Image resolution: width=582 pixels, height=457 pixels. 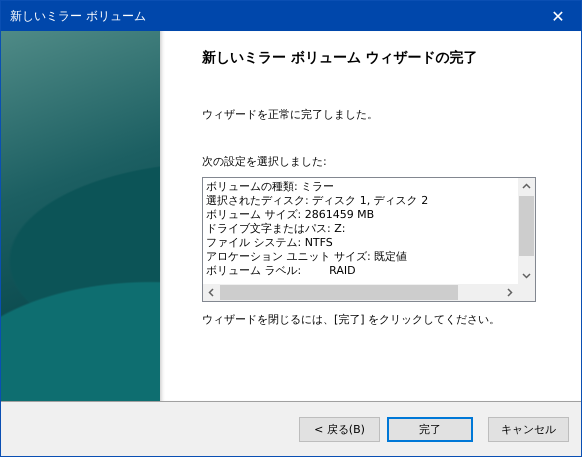 What do you see at coordinates (290, 114) in the screenshot?
I see `status-message: ウィザードを正常に完了しました。` at bounding box center [290, 114].